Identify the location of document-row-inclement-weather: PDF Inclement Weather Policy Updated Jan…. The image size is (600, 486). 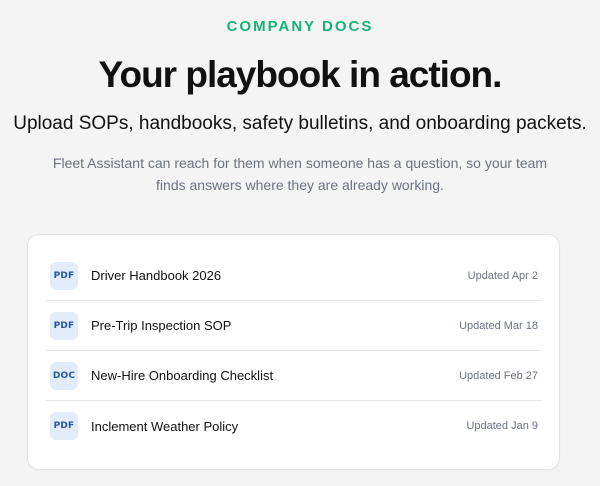
(294, 426).